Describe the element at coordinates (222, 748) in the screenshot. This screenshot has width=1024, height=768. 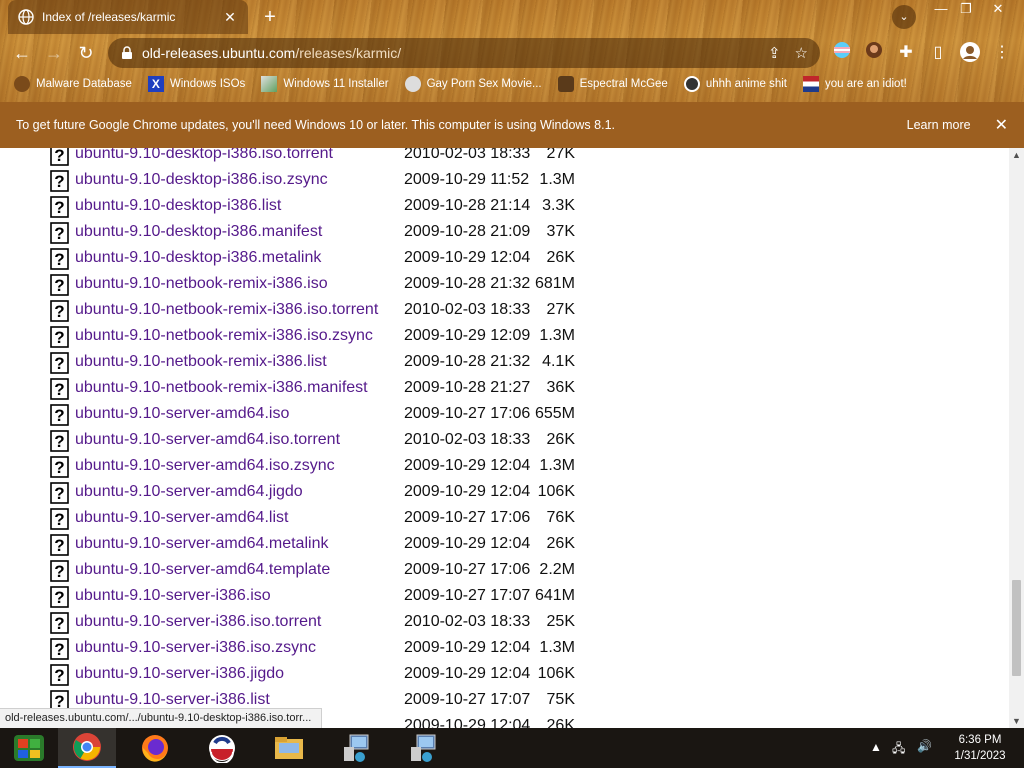
I see `taskbar-obama-app` at that location.